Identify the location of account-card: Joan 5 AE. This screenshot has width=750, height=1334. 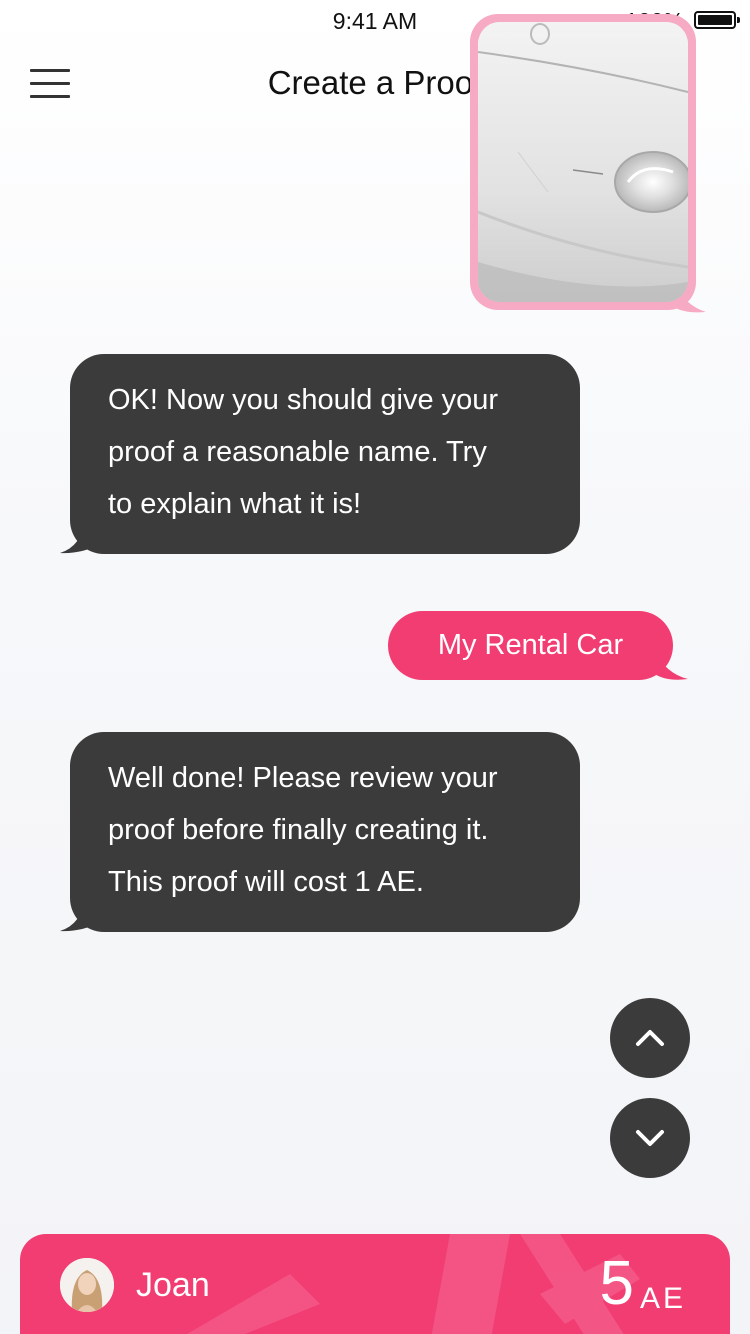
(375, 1284).